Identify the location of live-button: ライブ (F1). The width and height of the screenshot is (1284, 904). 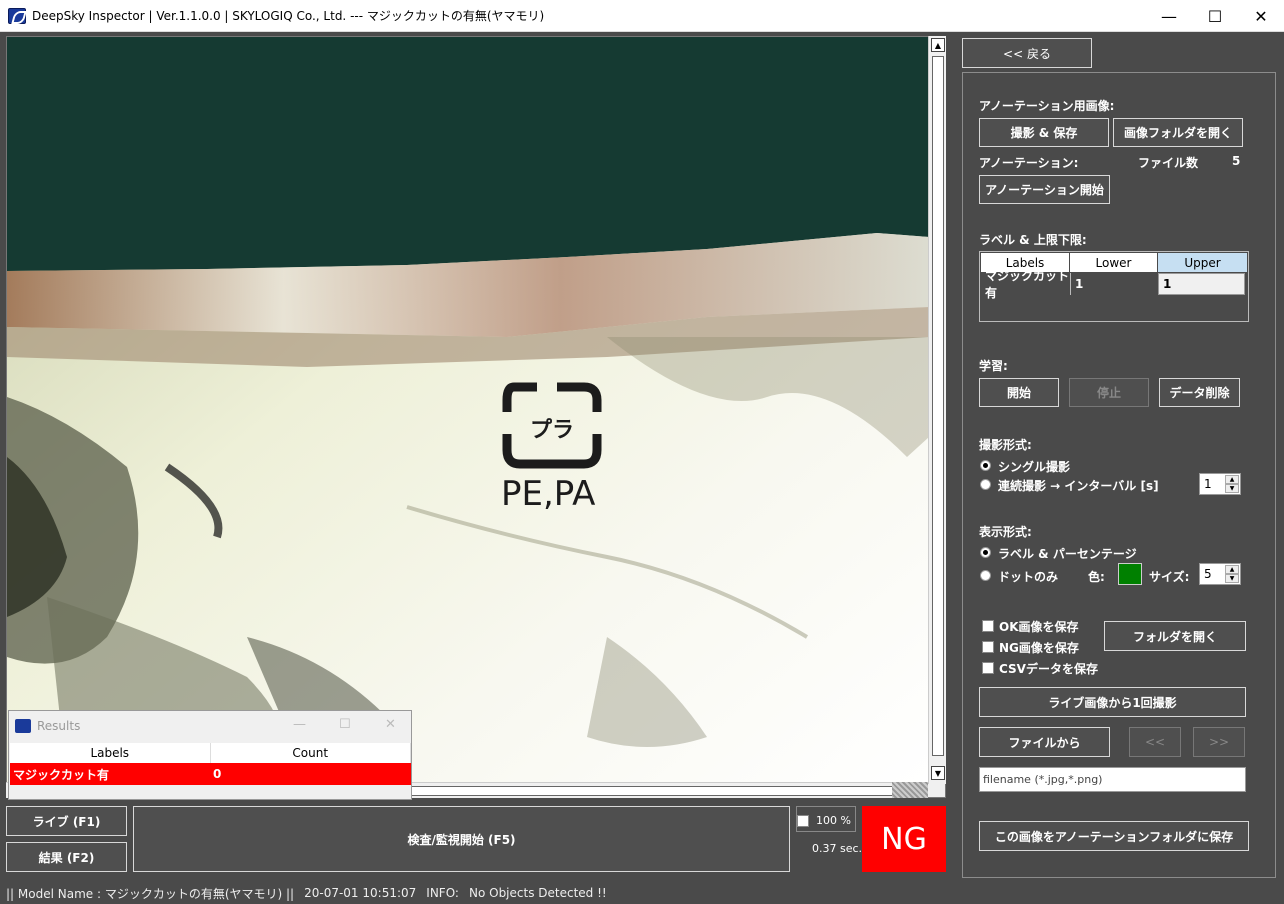
(66, 821).